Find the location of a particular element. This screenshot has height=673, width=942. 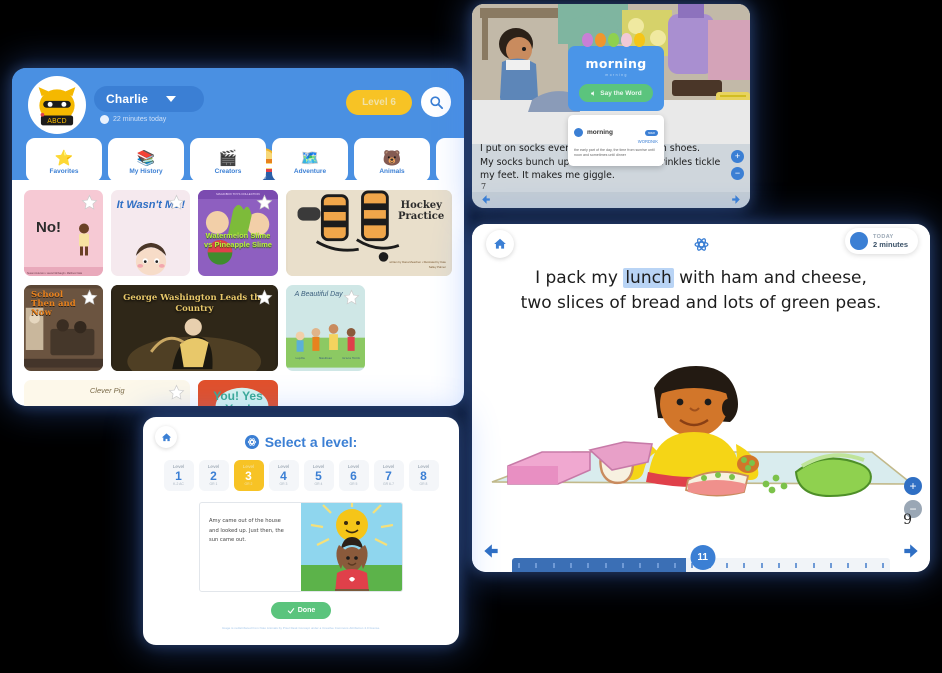

map-icon: 🗺️ is located at coordinates (310, 158).